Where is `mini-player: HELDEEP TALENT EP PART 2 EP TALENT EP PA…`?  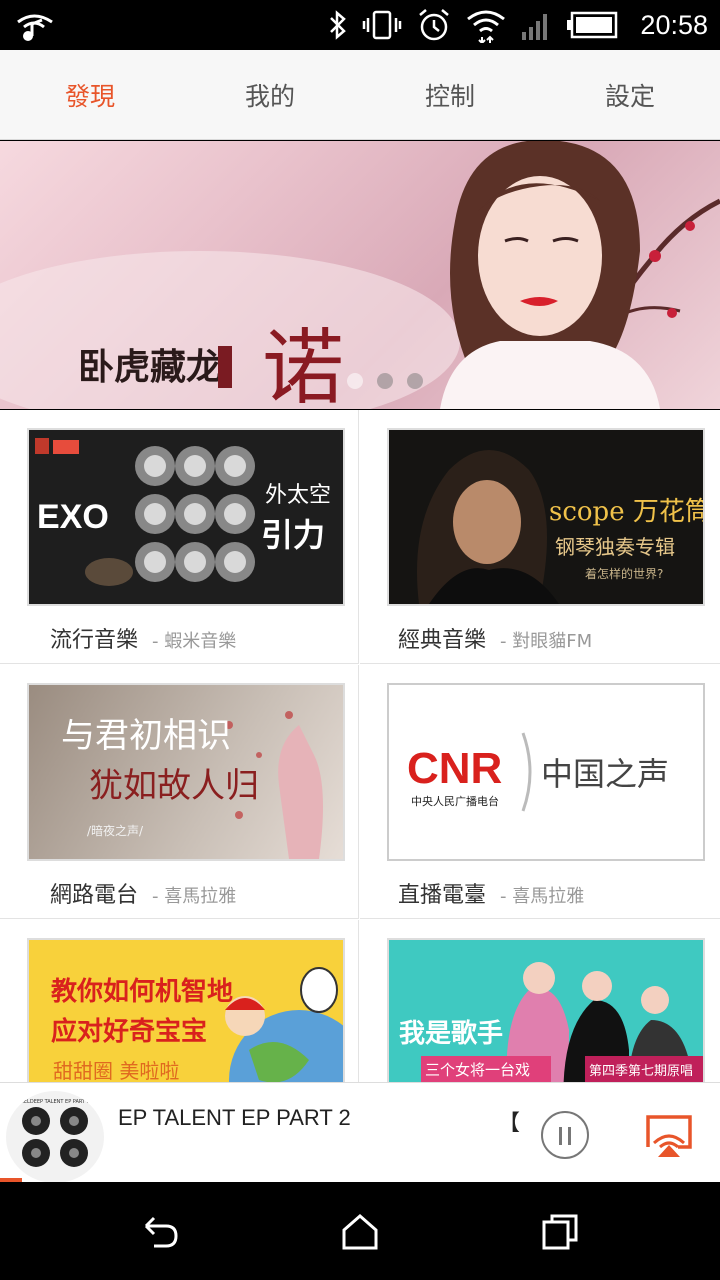
mini-player: HELDEEP TALENT EP PART 2 EP TALENT EP PA… is located at coordinates (360, 1132).